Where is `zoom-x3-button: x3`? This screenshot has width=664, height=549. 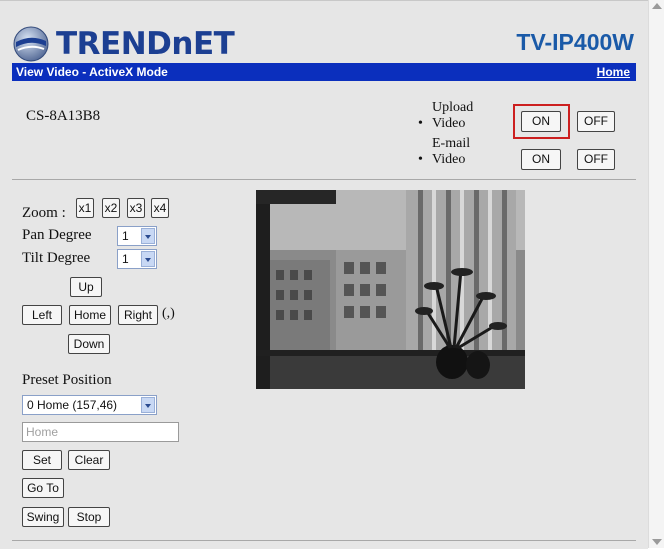 zoom-x3-button: x3 is located at coordinates (136, 208).